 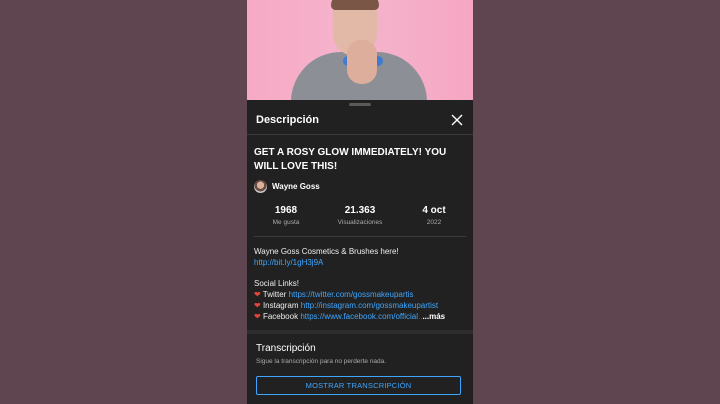 What do you see at coordinates (360, 134) in the screenshot?
I see `header-divider` at bounding box center [360, 134].